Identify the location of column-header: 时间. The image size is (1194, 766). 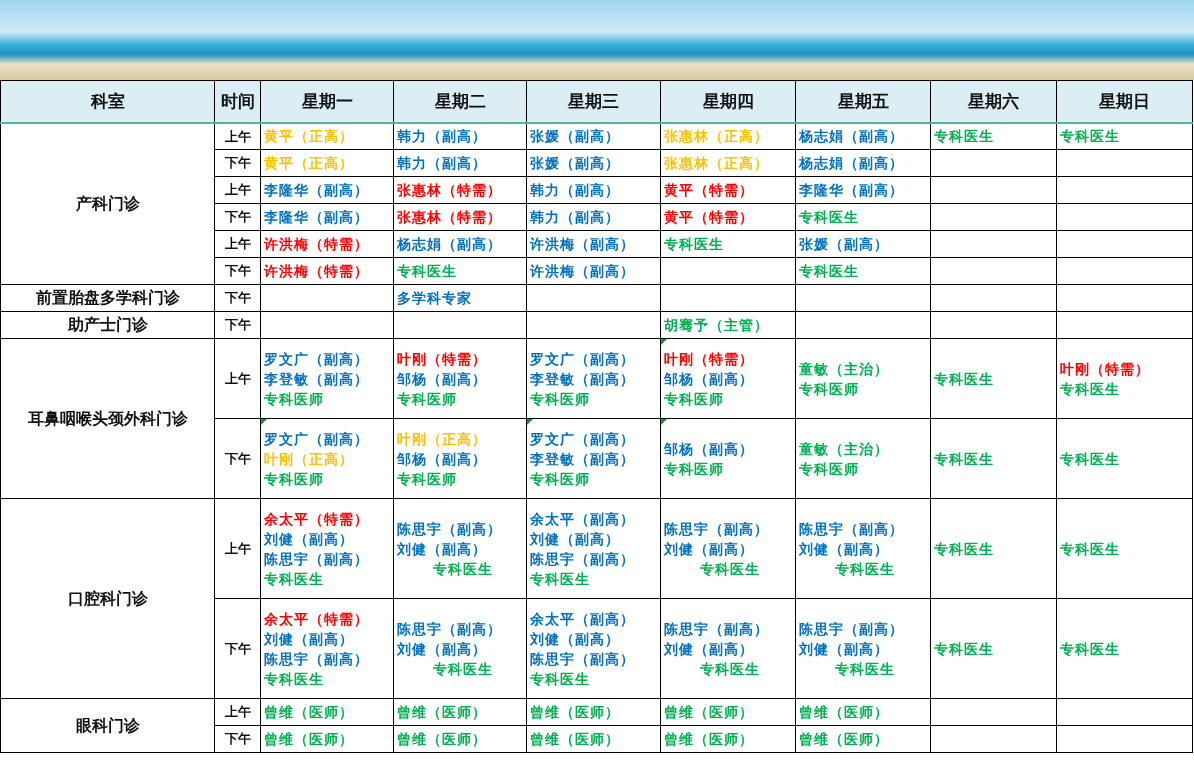
(237, 101).